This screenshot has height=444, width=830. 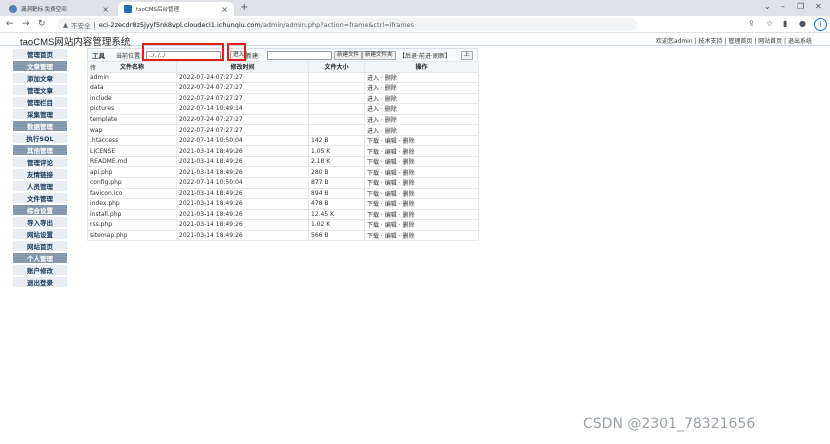 I want to click on modified-time-cell: 2022-07-14 10:49:14, so click(x=242, y=109).